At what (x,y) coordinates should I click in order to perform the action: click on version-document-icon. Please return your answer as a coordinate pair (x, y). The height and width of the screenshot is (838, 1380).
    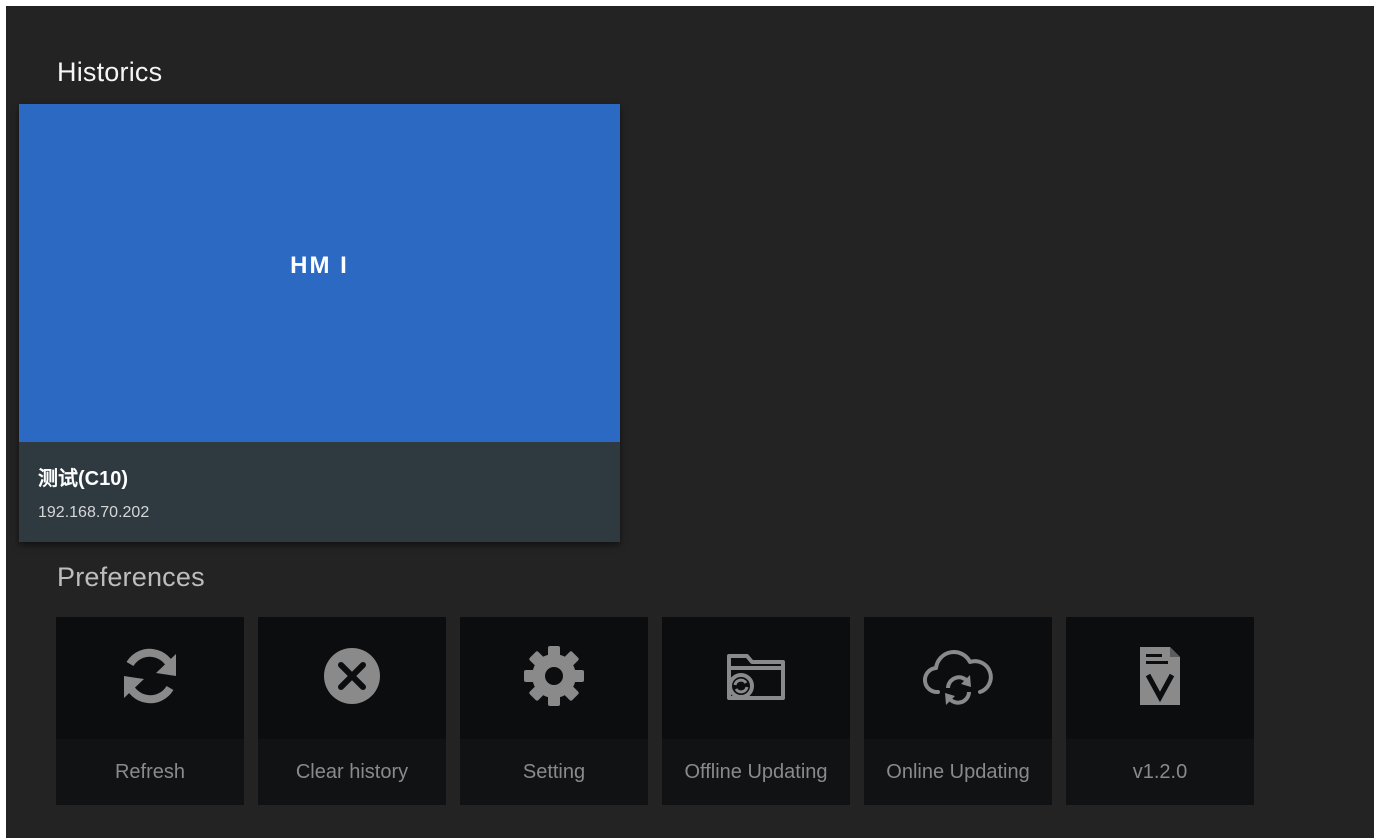
    Looking at the image, I should click on (1160, 676).